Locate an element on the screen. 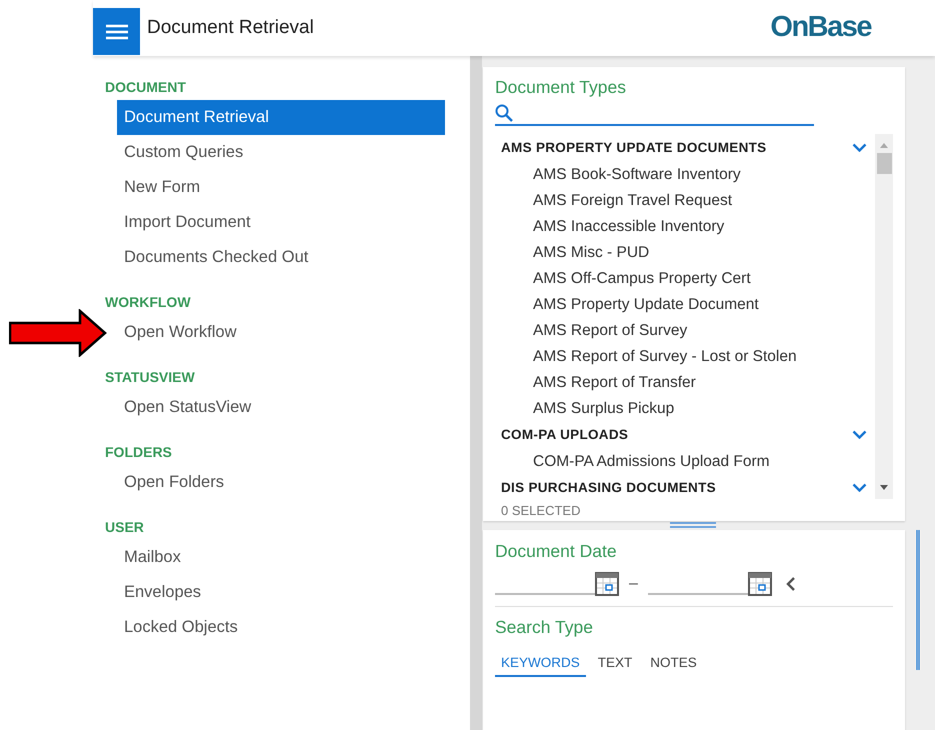 Image resolution: width=935 pixels, height=730 pixels. group-heading: DIS PURCHASING DOCUMENTS is located at coordinates (608, 487).